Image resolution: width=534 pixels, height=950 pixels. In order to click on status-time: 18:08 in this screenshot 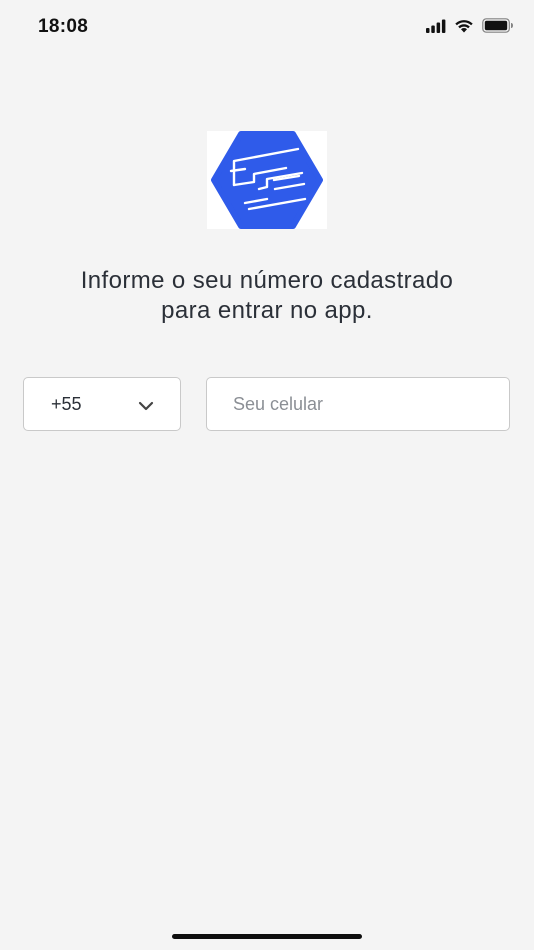, I will do `click(63, 26)`.